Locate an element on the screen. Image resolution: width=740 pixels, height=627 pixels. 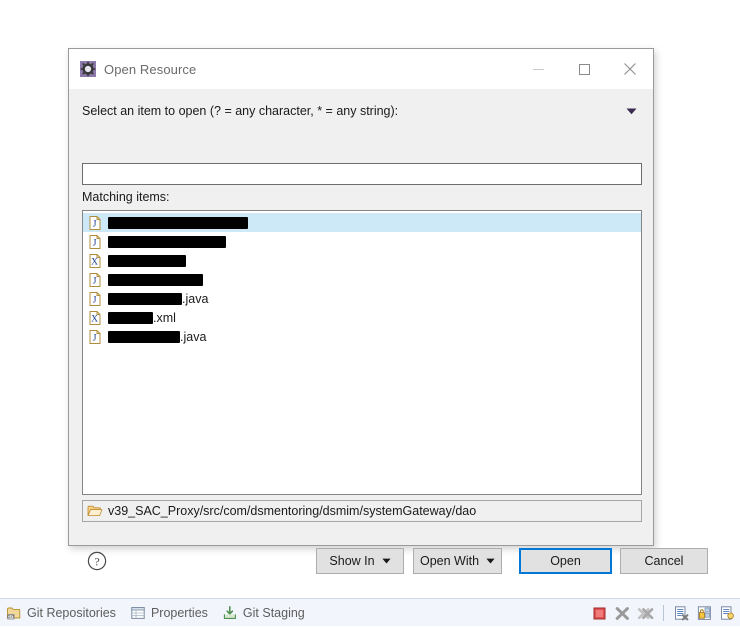
dialog-title: Open Resource is located at coordinates (150, 69).